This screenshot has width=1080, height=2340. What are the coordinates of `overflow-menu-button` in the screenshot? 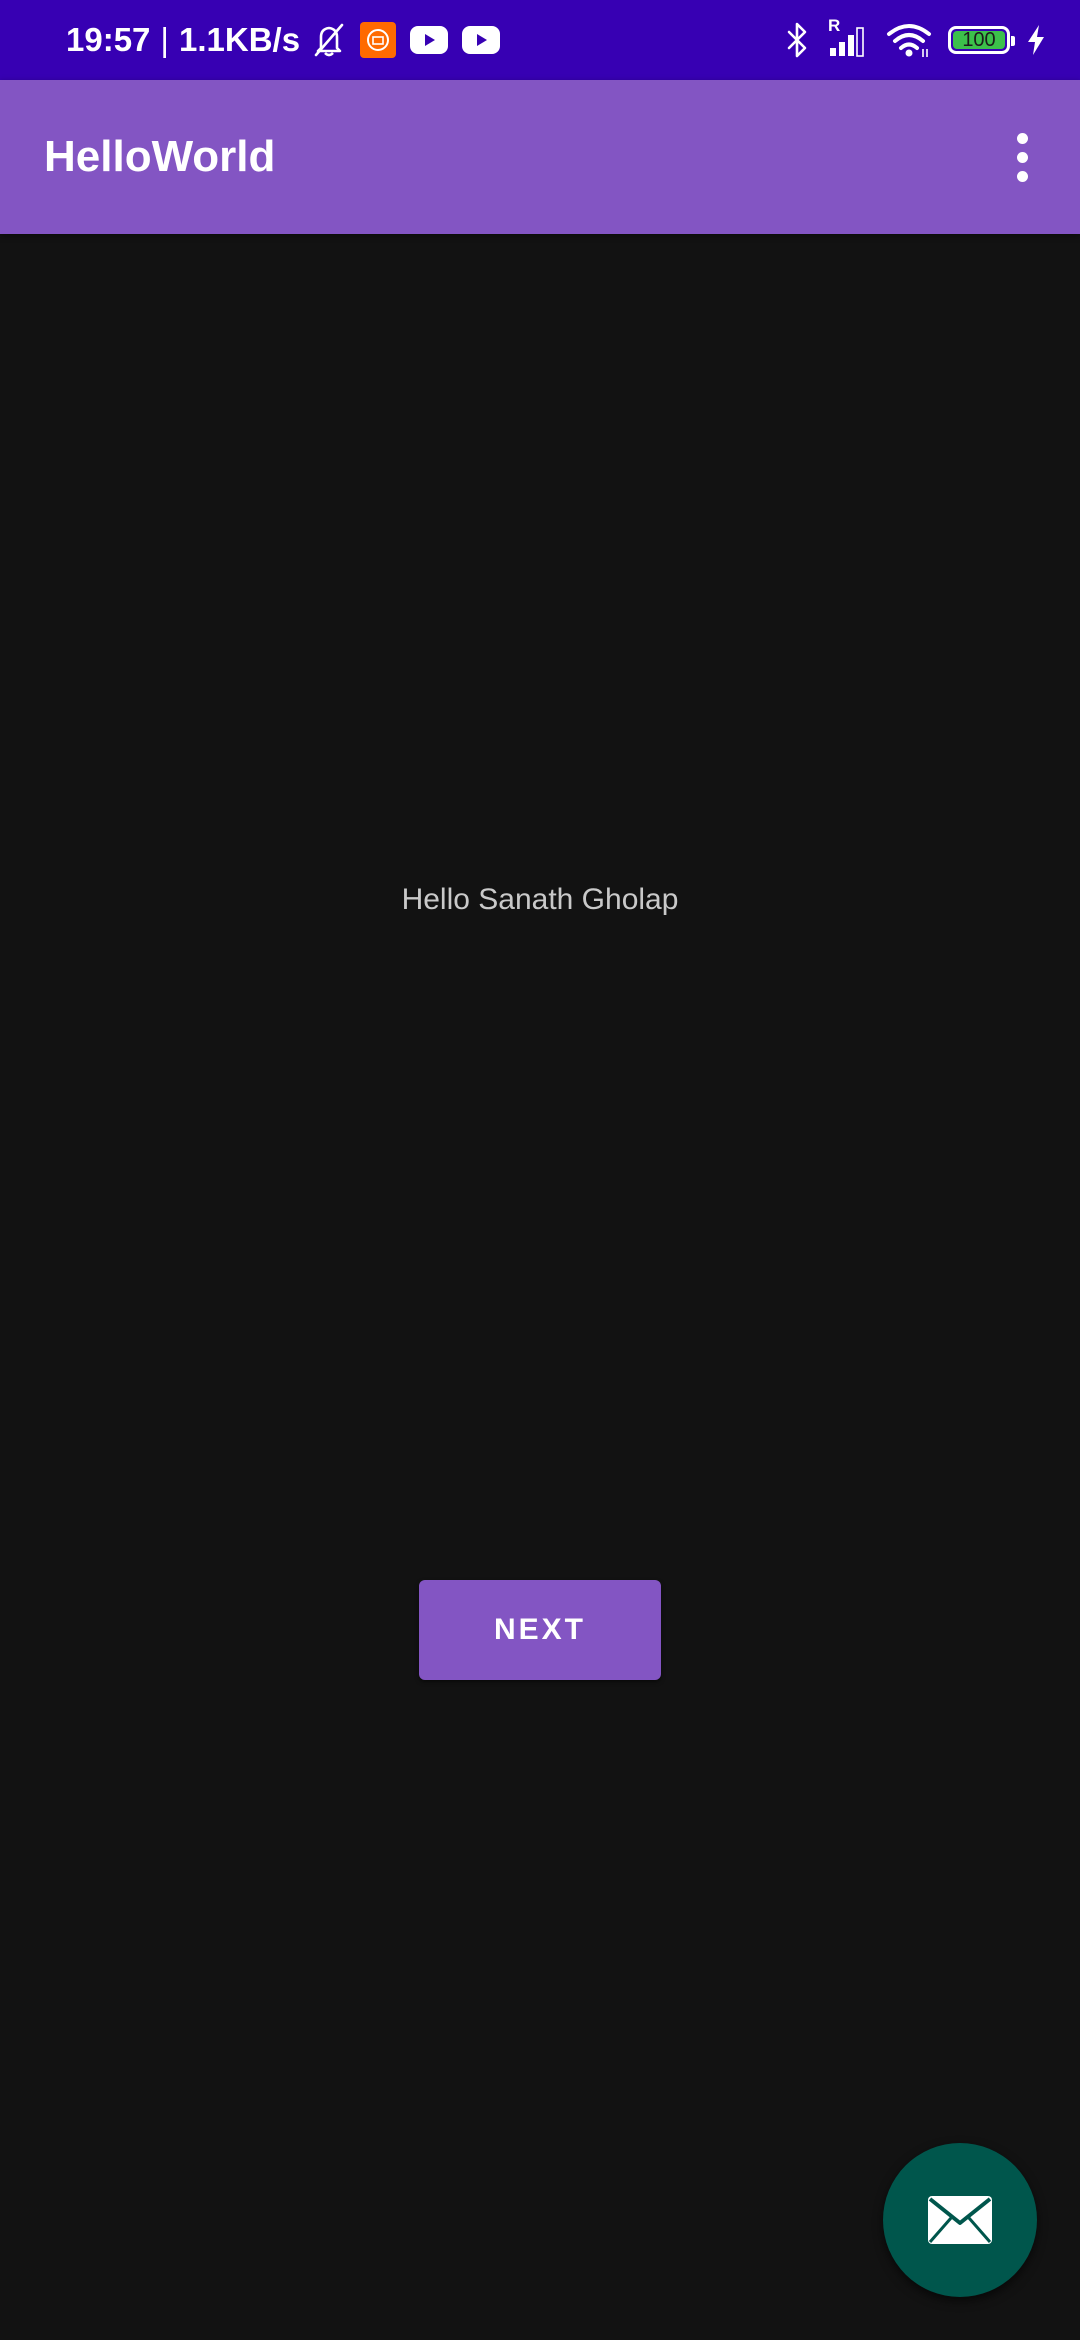 It's located at (1022, 157).